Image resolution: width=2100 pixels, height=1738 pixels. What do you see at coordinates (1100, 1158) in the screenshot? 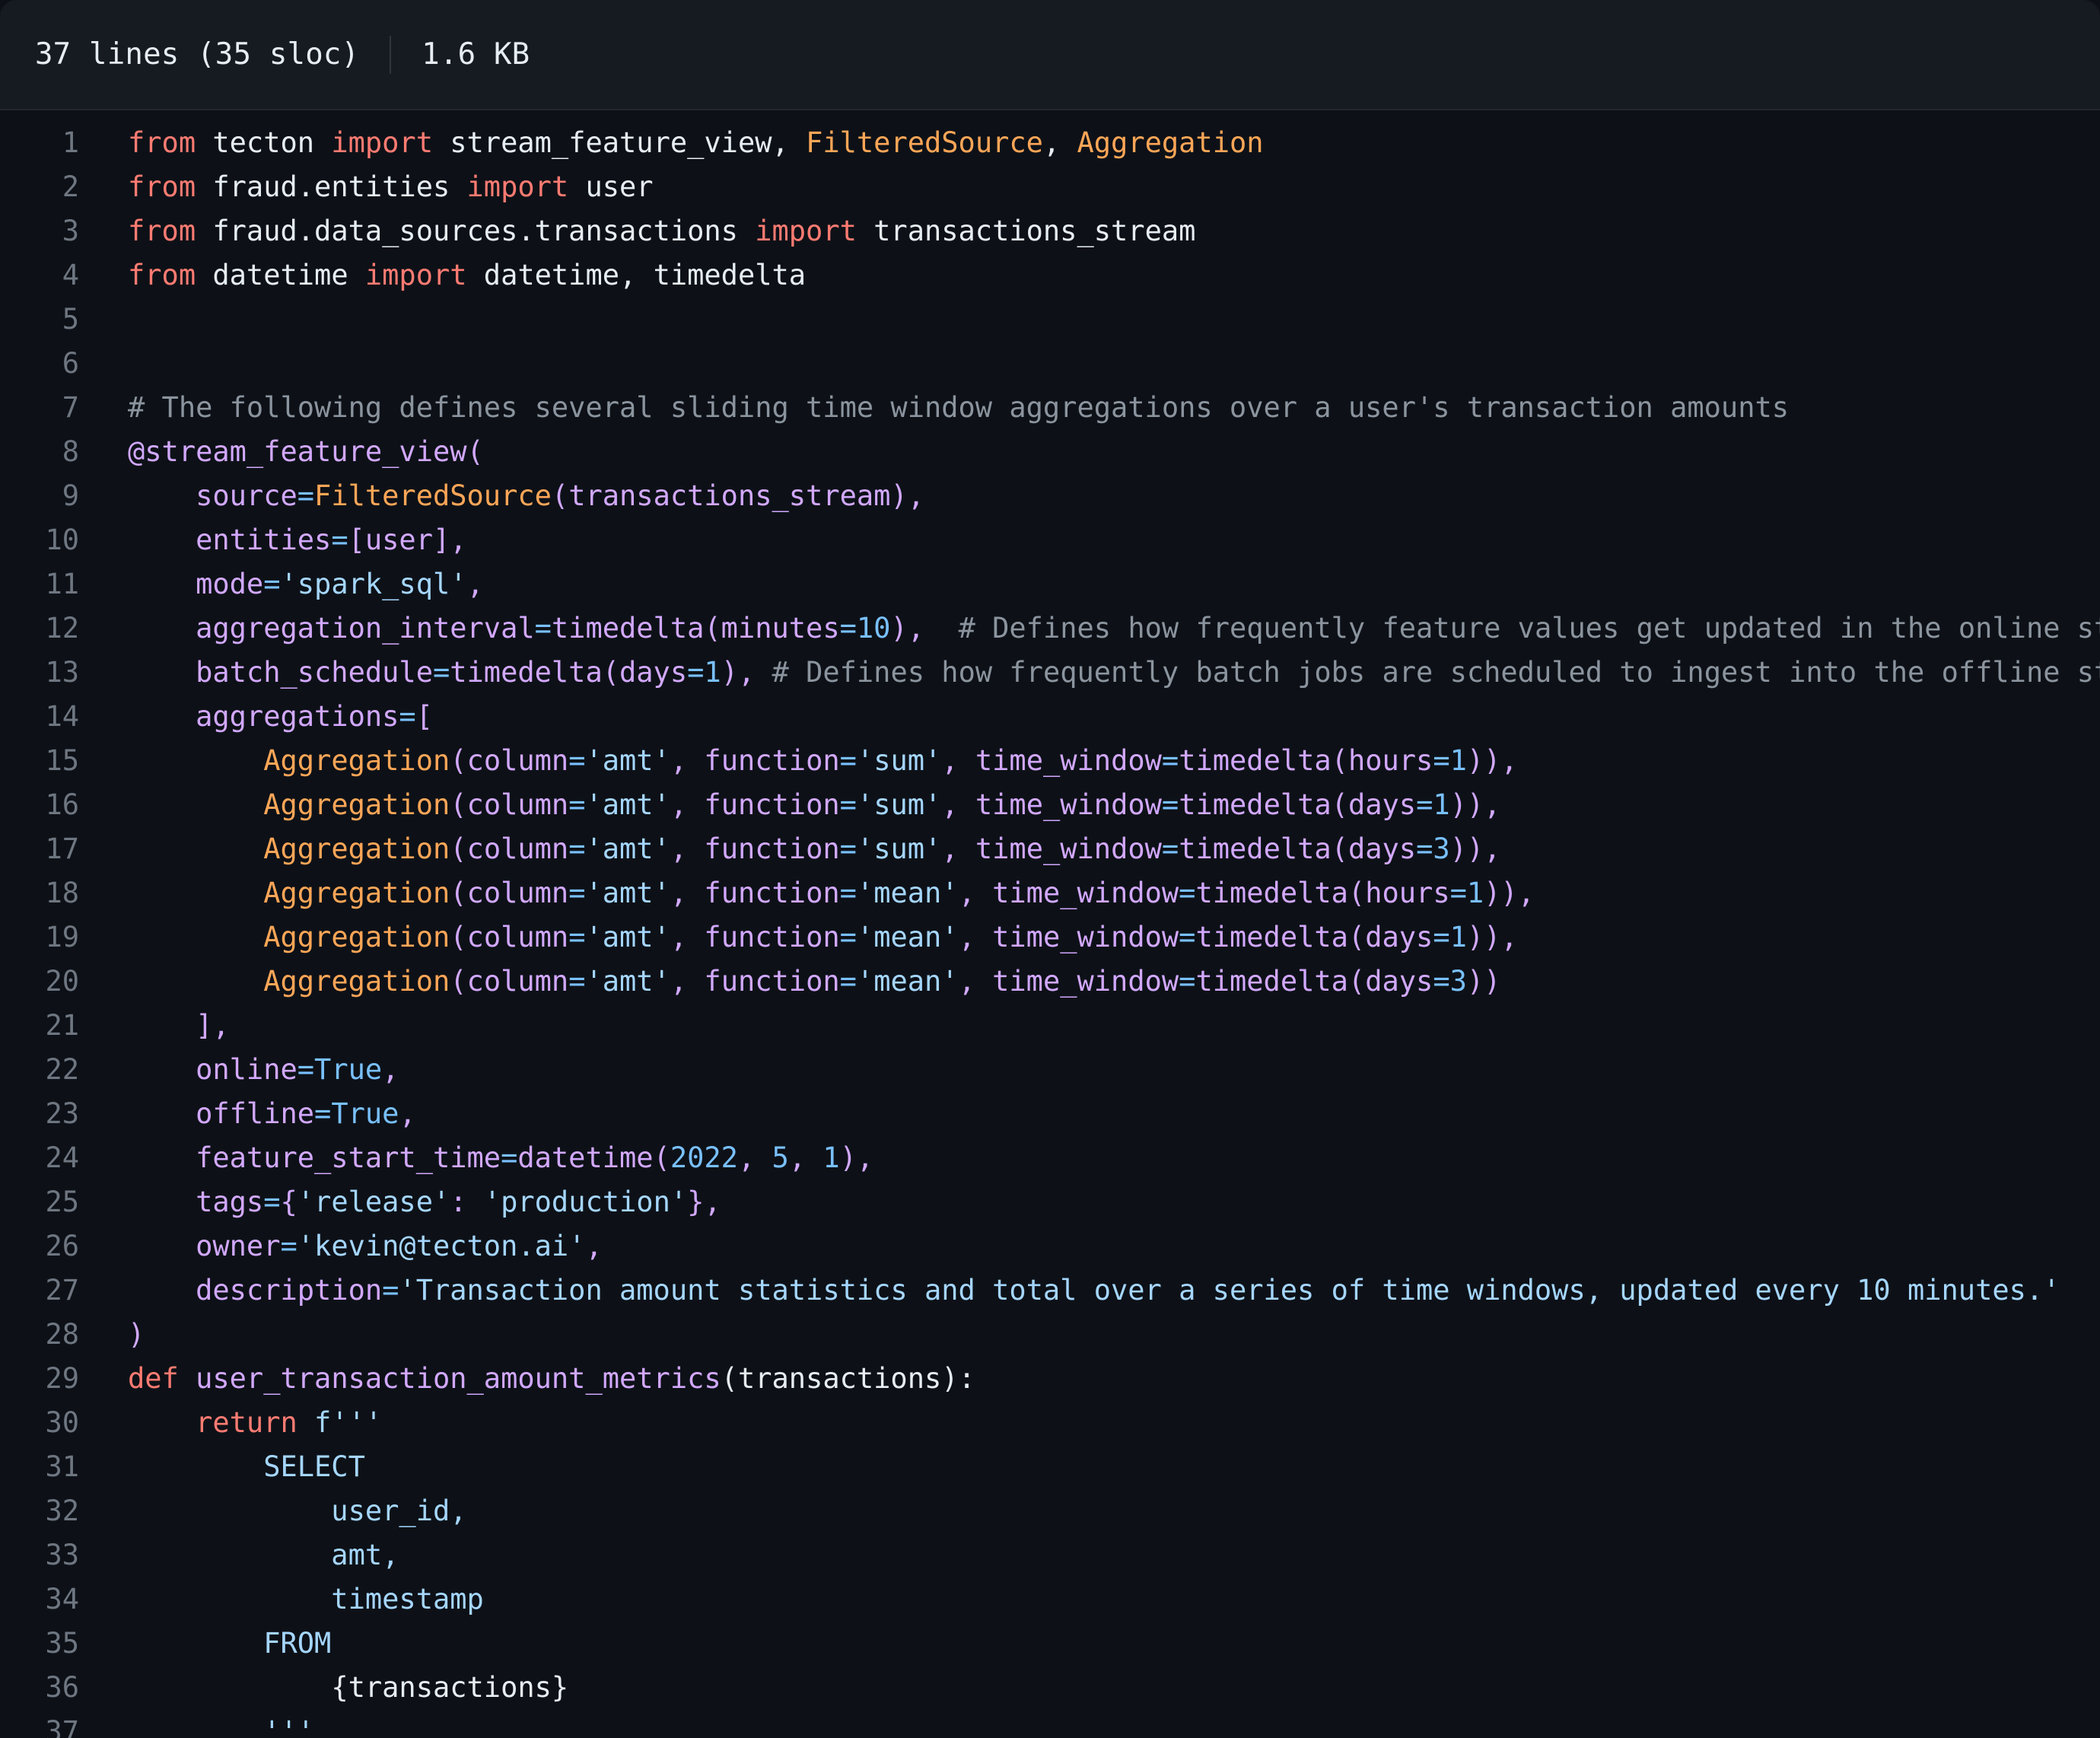
I see `code-line-content: feature_start_time=datetime(2022, 5, 1),` at bounding box center [1100, 1158].